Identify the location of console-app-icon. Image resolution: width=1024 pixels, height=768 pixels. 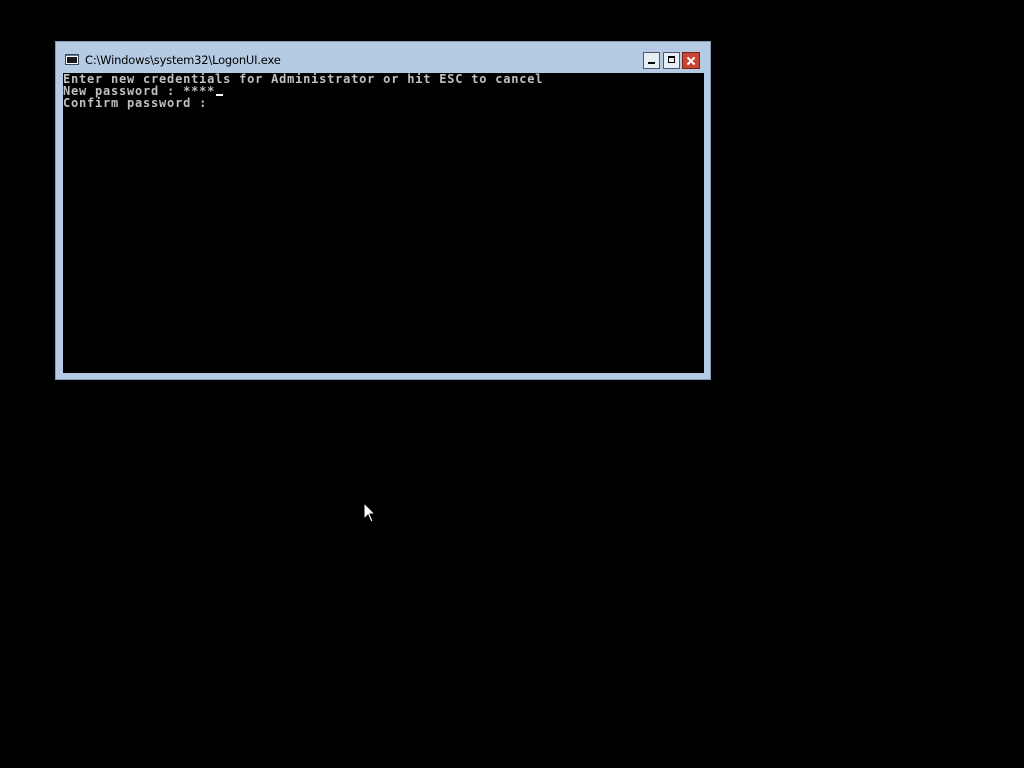
(72, 59).